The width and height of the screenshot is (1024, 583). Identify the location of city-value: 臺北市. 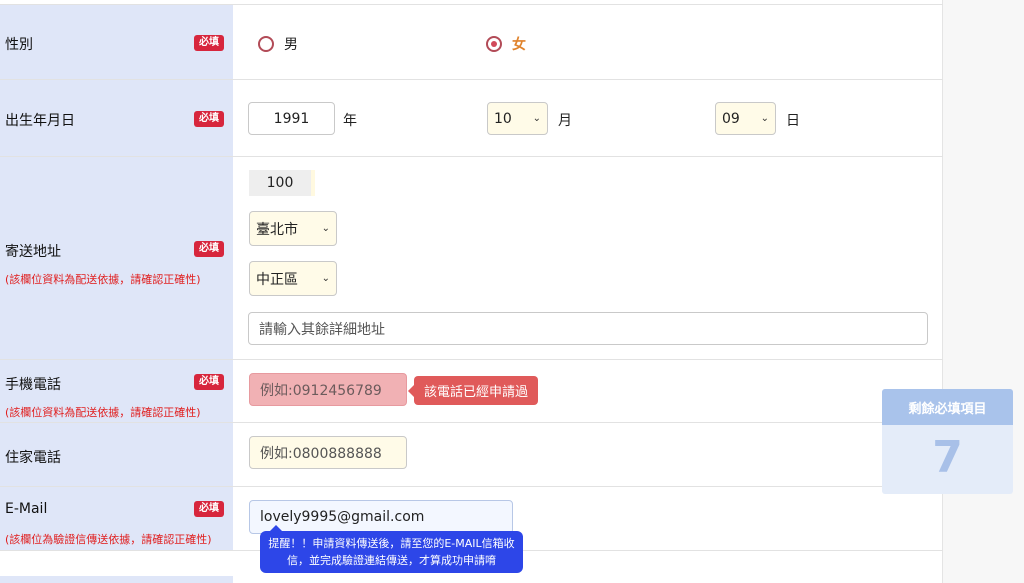
(277, 229).